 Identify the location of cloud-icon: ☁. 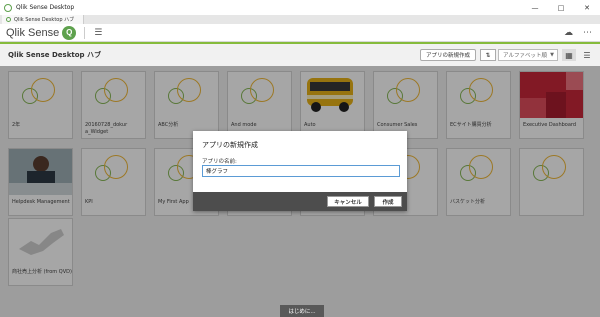
(568, 33).